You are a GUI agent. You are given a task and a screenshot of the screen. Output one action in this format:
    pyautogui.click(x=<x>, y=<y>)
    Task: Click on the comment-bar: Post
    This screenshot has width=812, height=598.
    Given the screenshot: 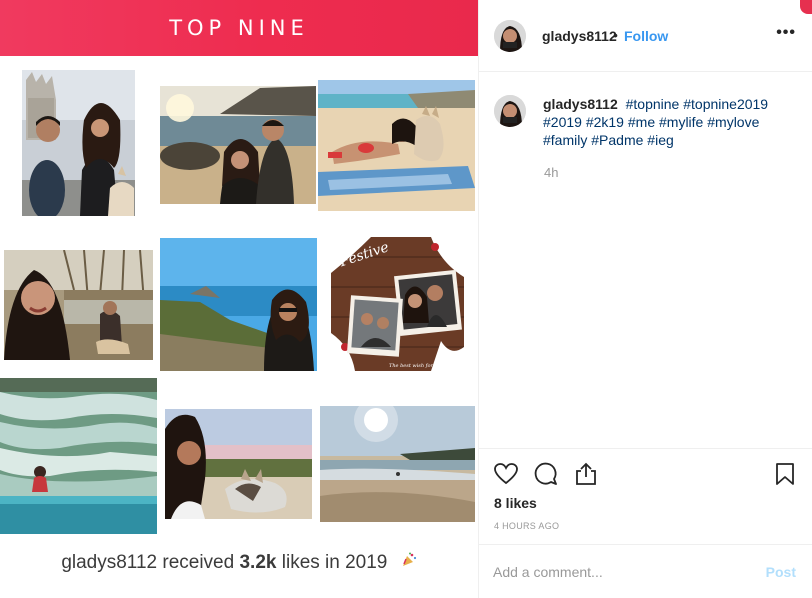 What is the action you would take?
    pyautogui.click(x=645, y=571)
    